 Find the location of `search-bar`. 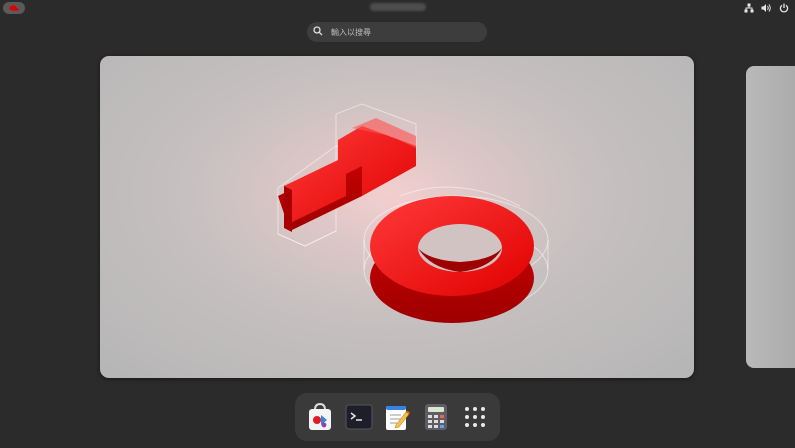

search-bar is located at coordinates (397, 32).